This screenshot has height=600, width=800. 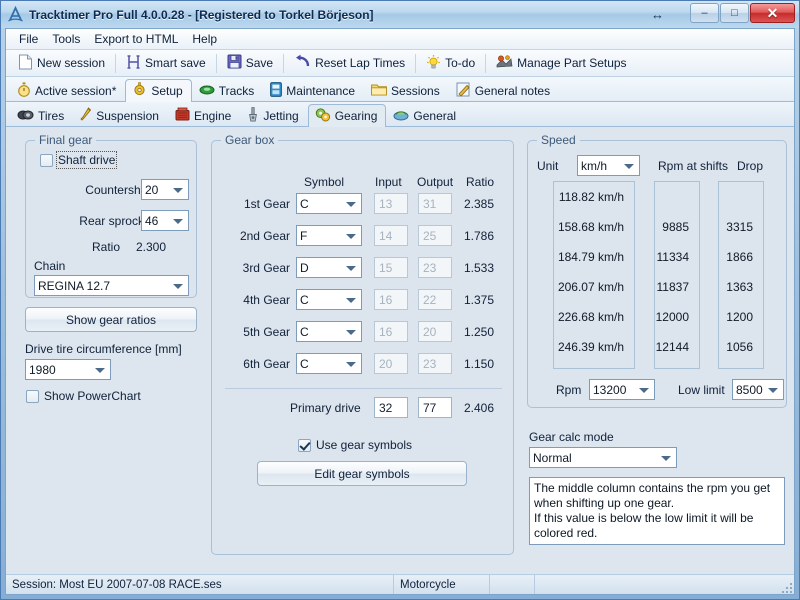 I want to click on unit-combo: km/h, so click(x=608, y=165).